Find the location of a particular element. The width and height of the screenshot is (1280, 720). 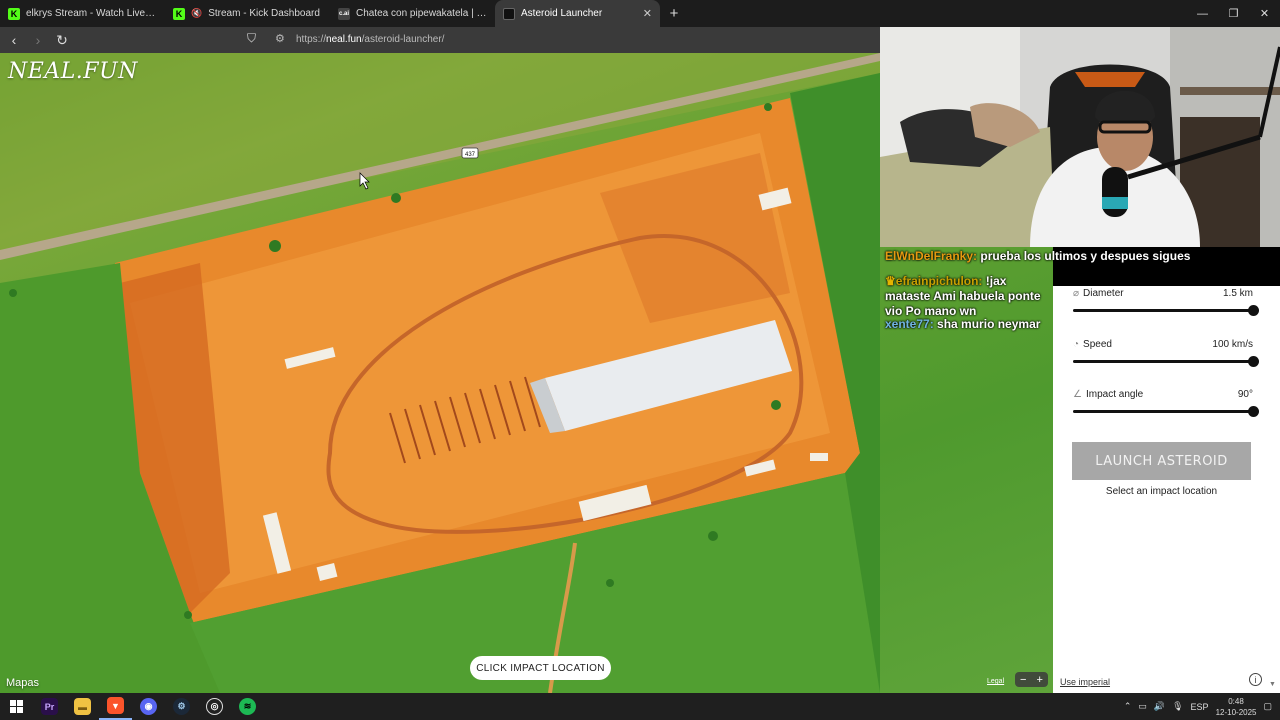

scroll-down-arrow-icon: ▼ is located at coordinates (1272, 684).